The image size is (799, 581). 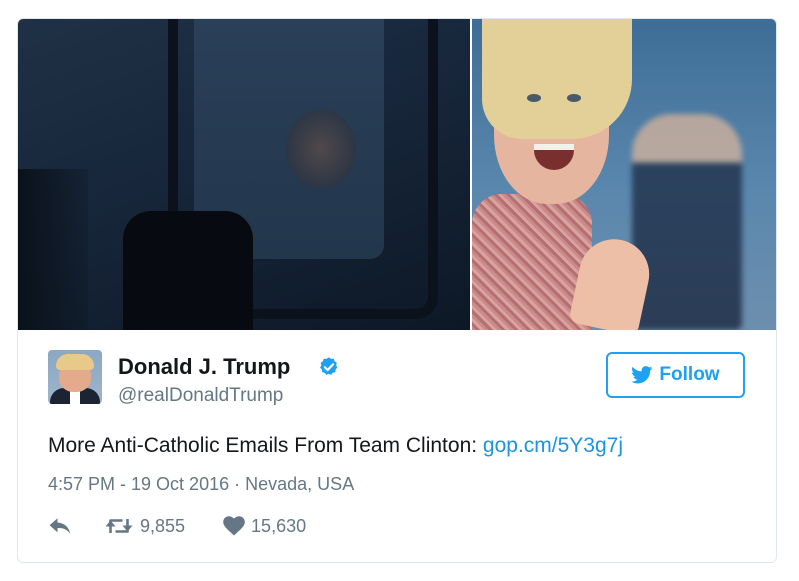 I want to click on follow-button: Follow, so click(x=675, y=375).